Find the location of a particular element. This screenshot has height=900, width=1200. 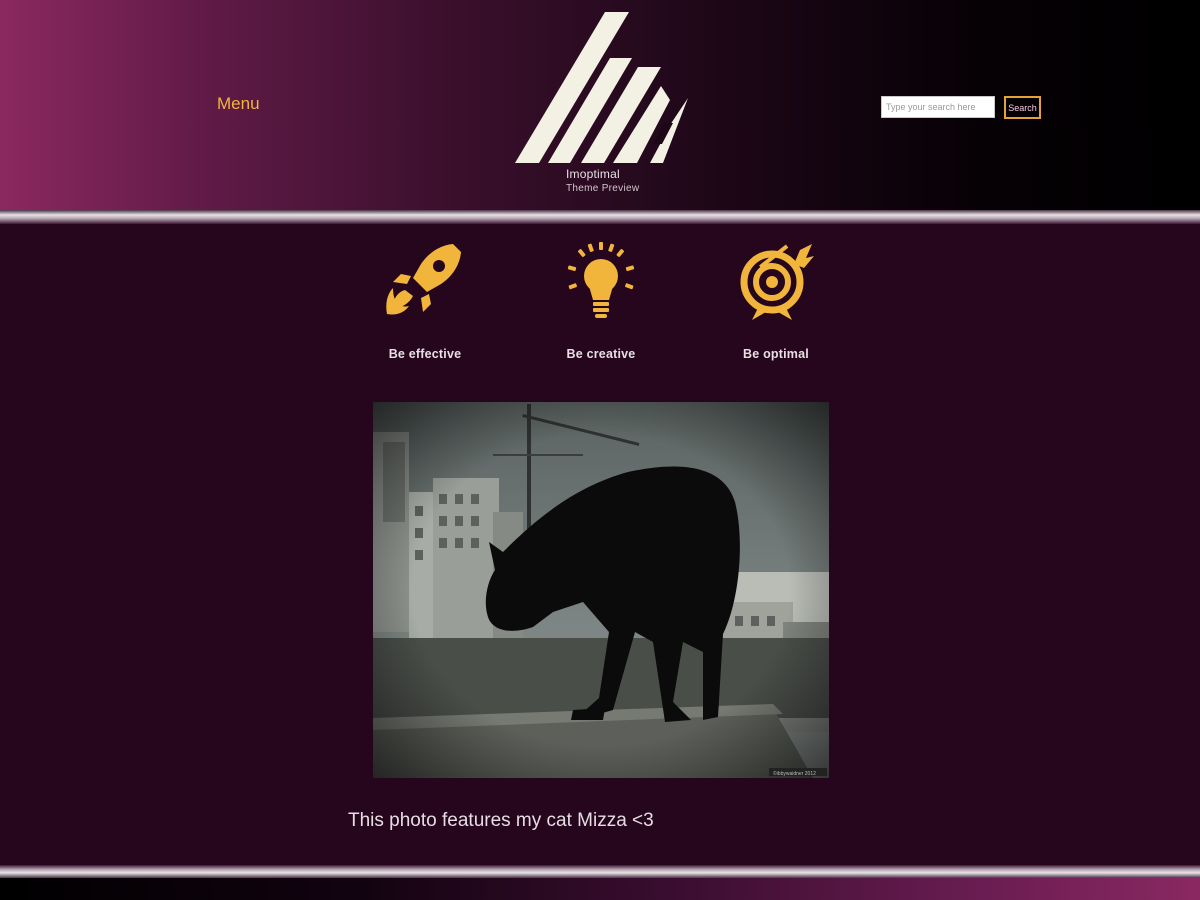

imoptimal-logo is located at coordinates (602, 88).